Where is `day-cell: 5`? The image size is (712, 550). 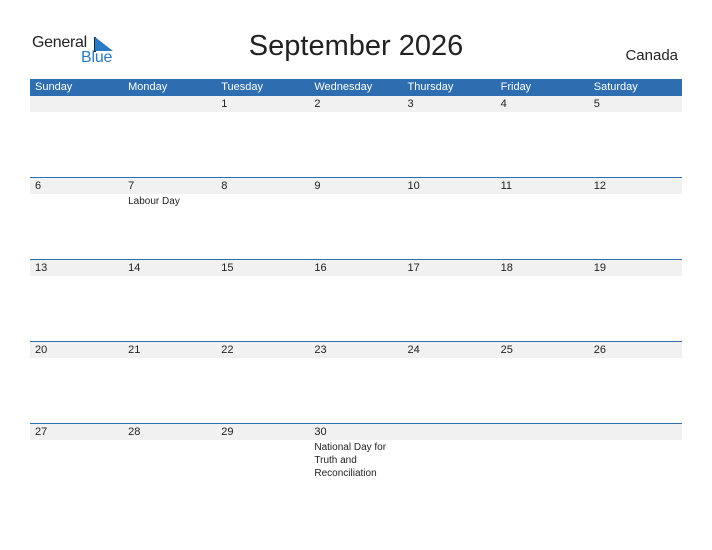
day-cell: 5 is located at coordinates (635, 104).